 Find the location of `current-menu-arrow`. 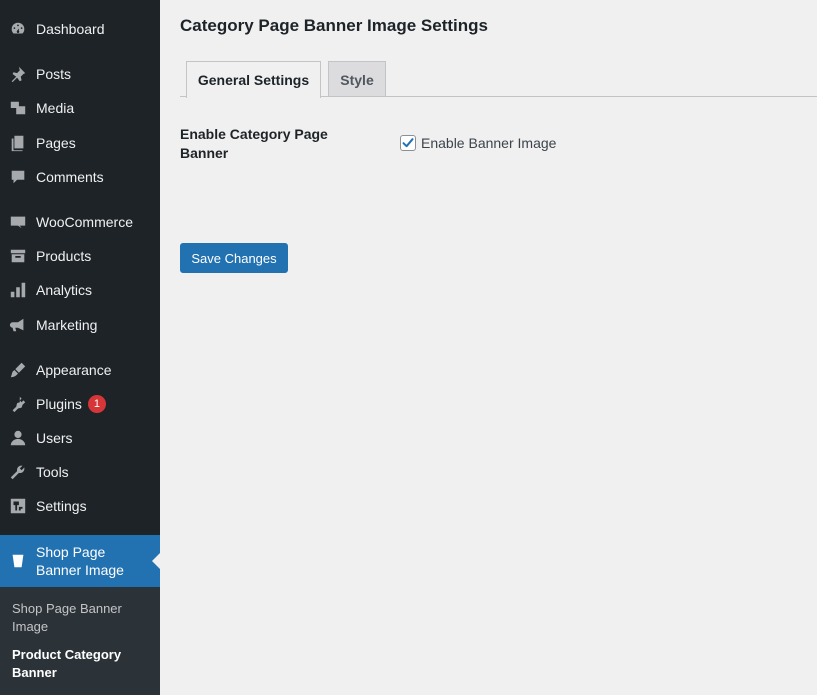

current-menu-arrow is located at coordinates (156, 561).